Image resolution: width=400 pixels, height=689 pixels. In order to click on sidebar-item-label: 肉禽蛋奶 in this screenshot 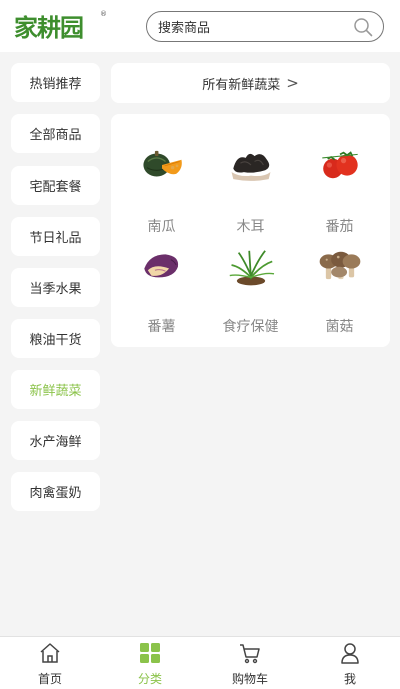, I will do `click(55, 493)`.